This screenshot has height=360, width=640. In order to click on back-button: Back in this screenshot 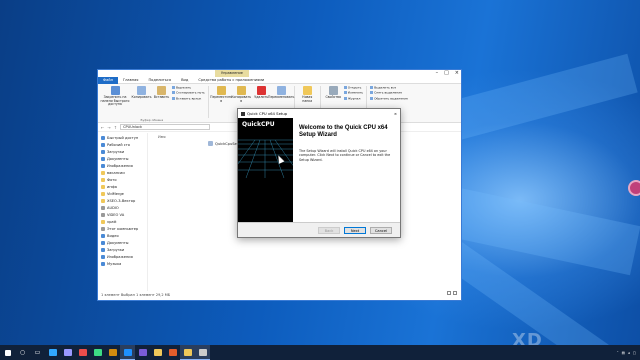, I will do `click(329, 230)`.